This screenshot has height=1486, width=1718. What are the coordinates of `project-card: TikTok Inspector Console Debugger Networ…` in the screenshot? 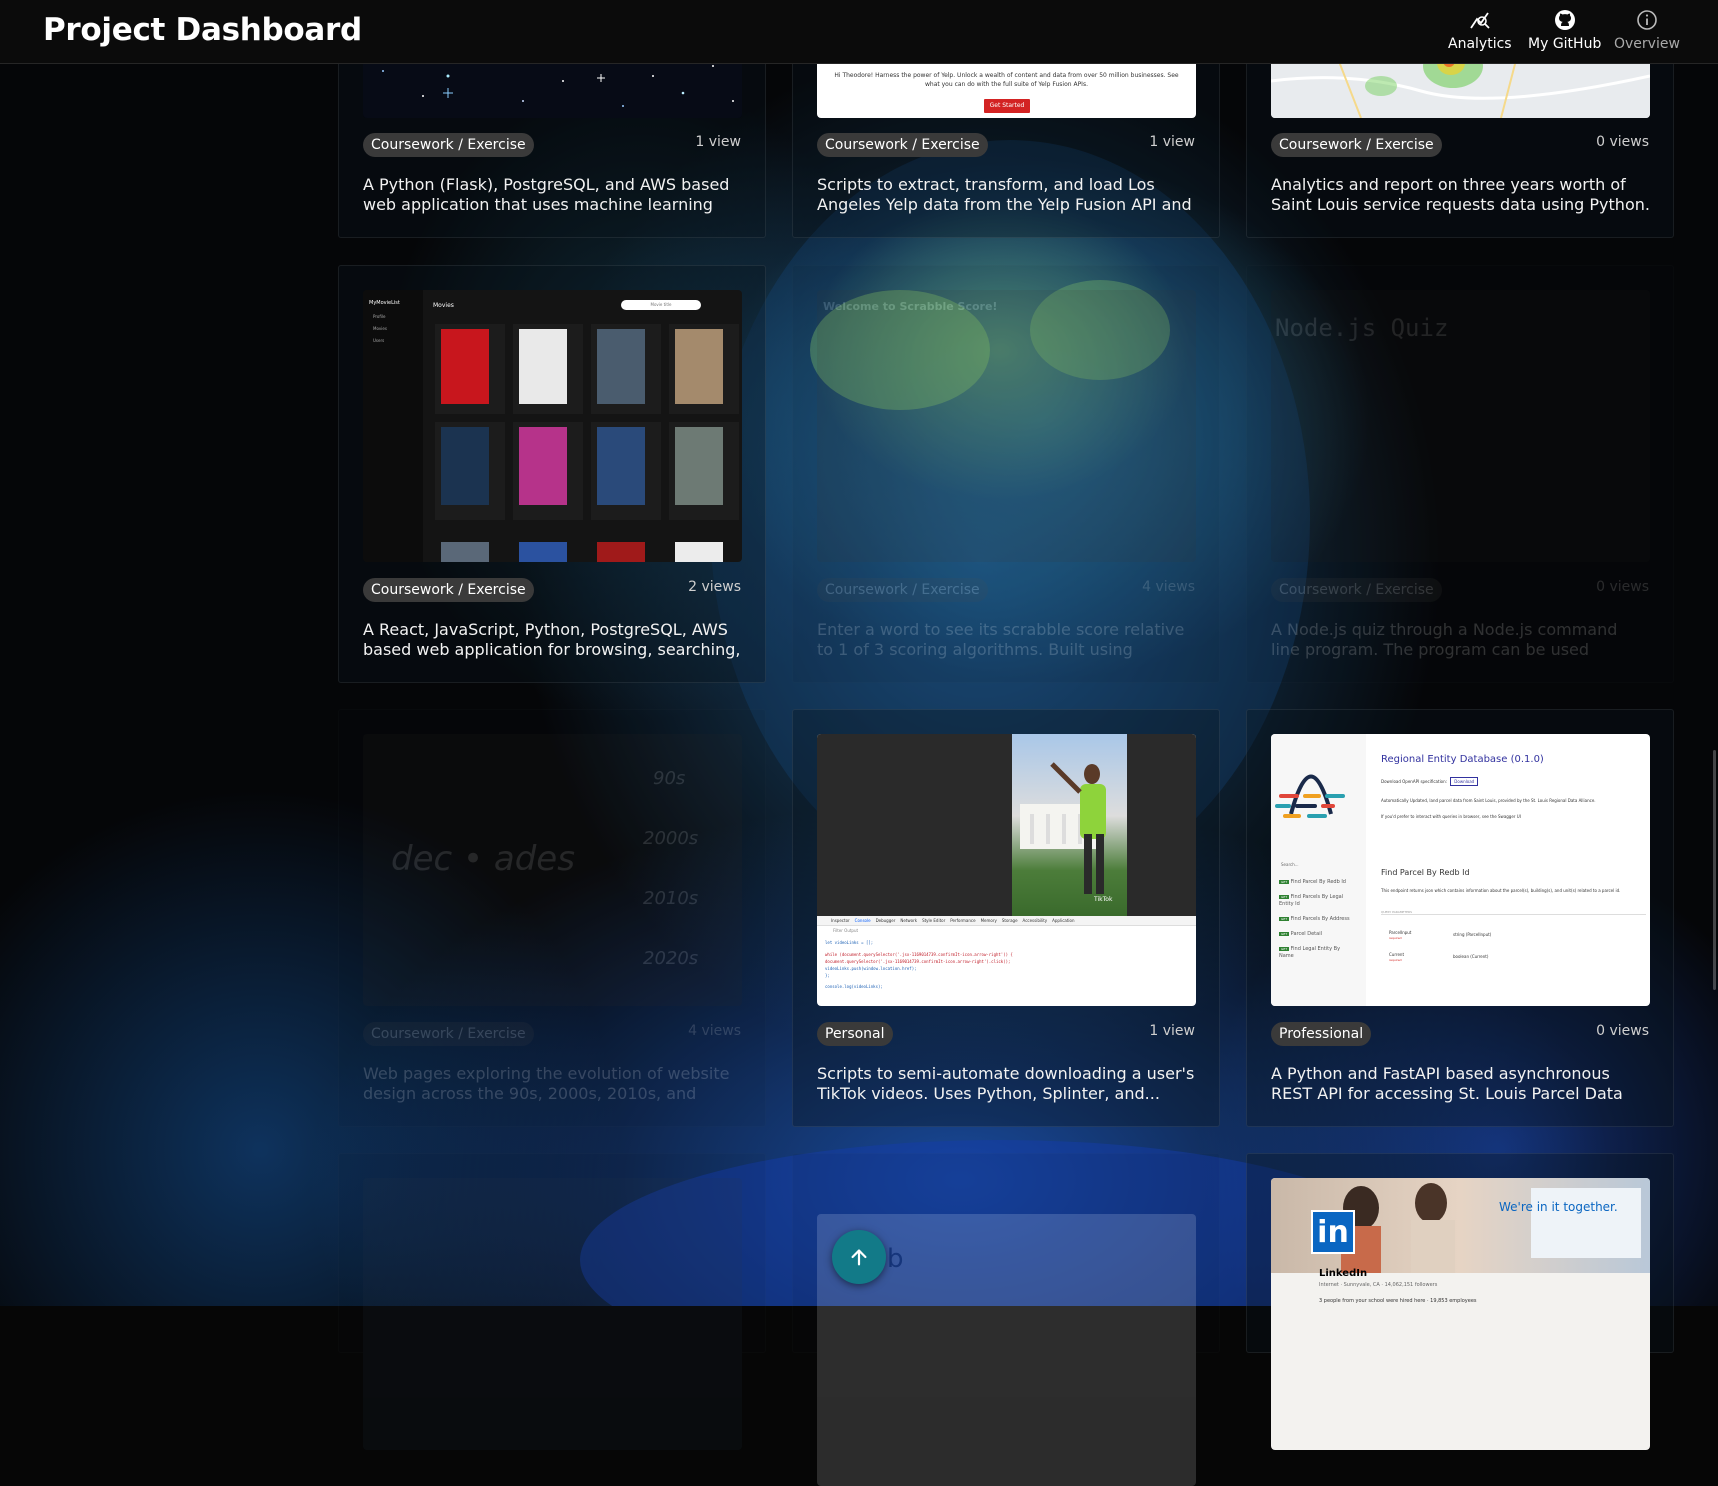 It's located at (1006, 918).